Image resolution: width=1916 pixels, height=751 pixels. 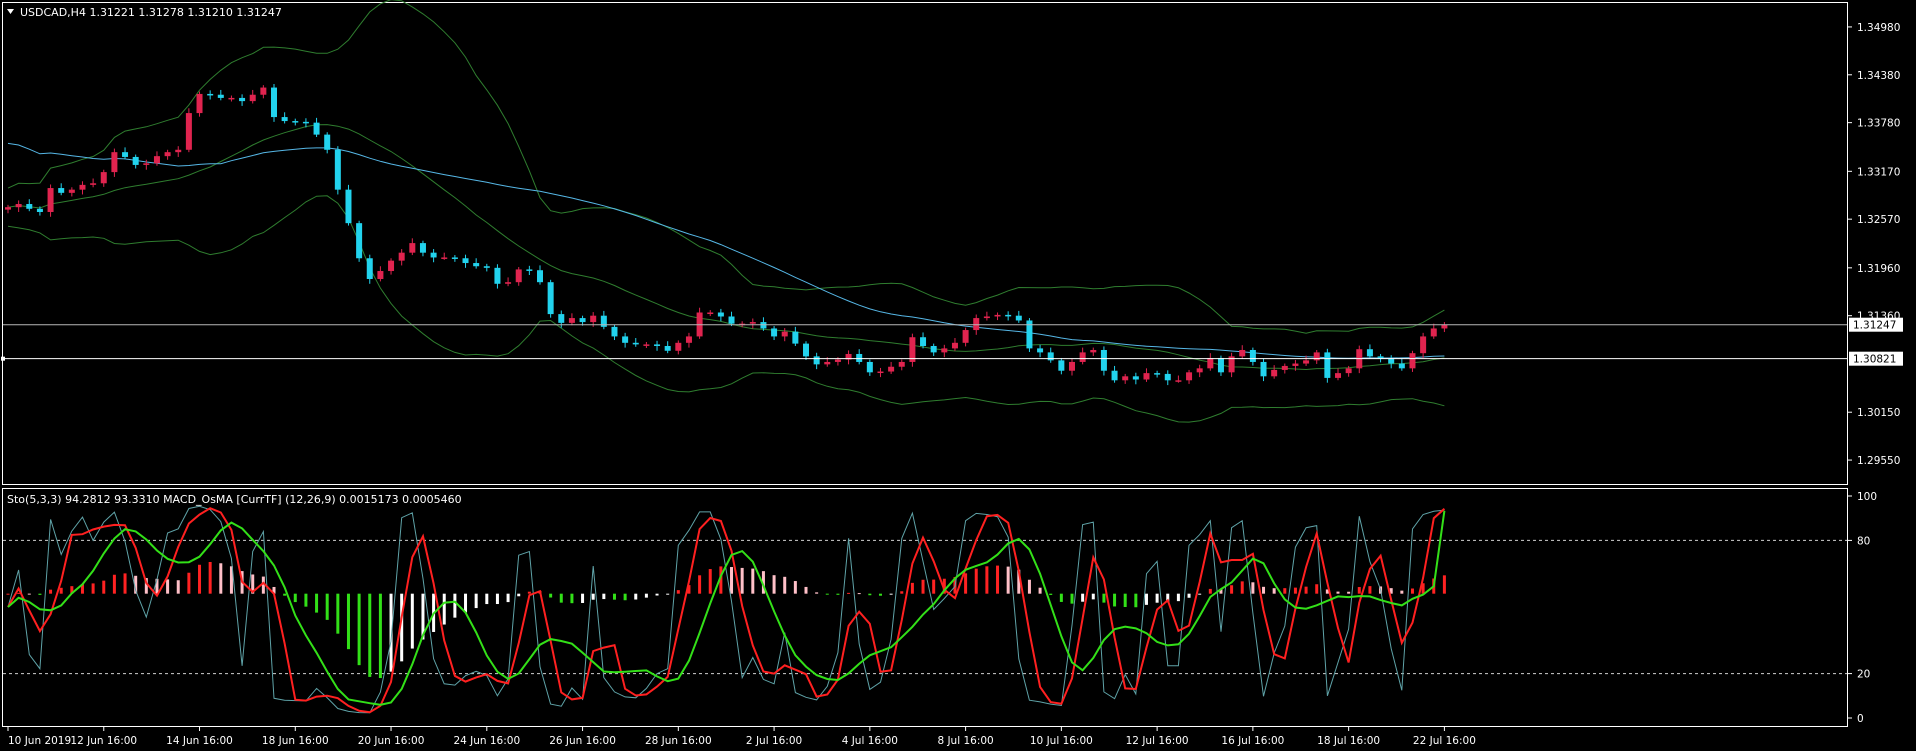 What do you see at coordinates (582, 741) in the screenshot?
I see `time-tick-label: 26 Jun 16:00` at bounding box center [582, 741].